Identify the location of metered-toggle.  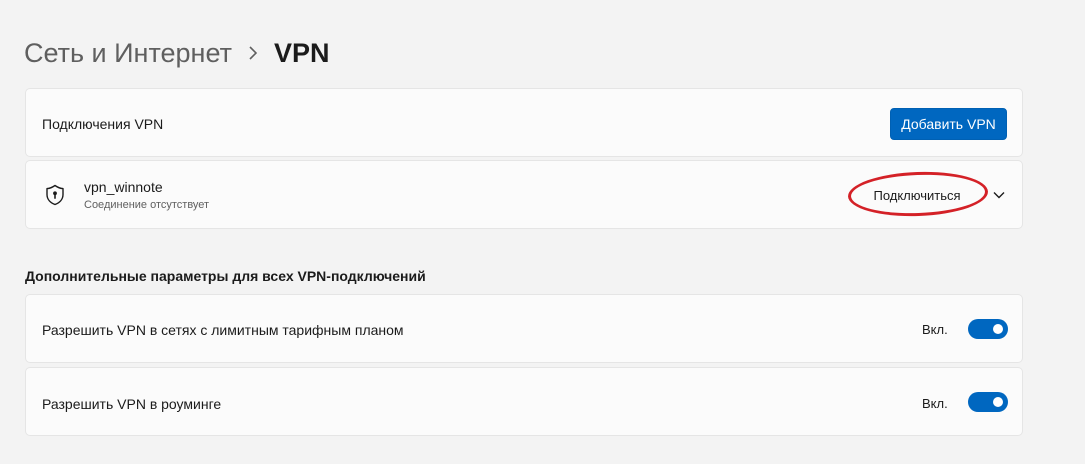
(988, 329).